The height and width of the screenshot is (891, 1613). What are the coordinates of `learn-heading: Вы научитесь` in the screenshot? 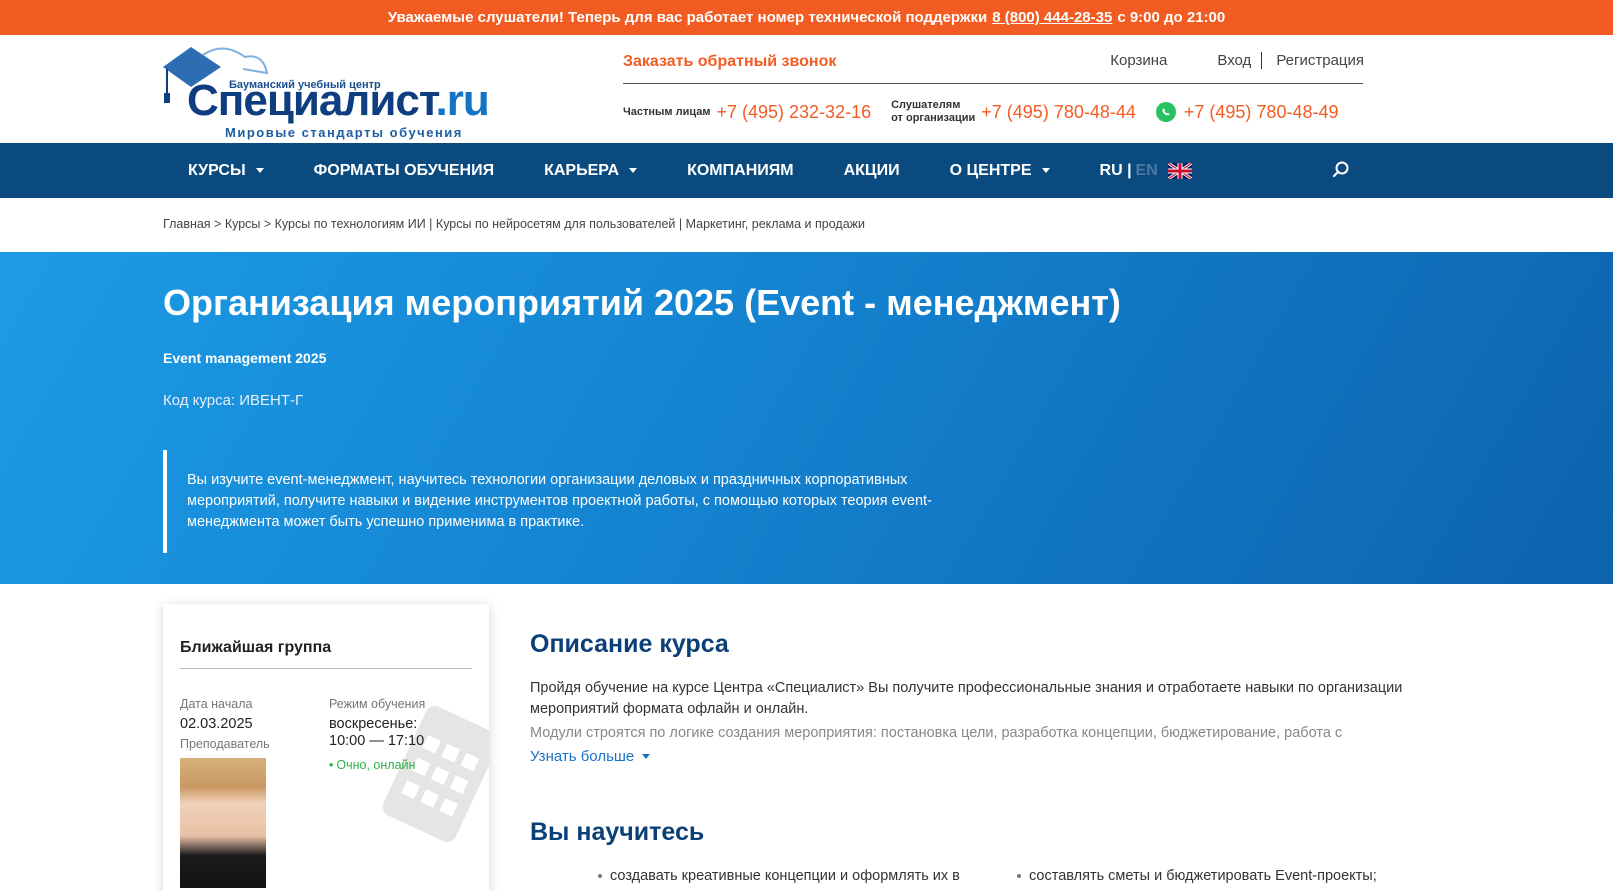 It's located at (617, 832).